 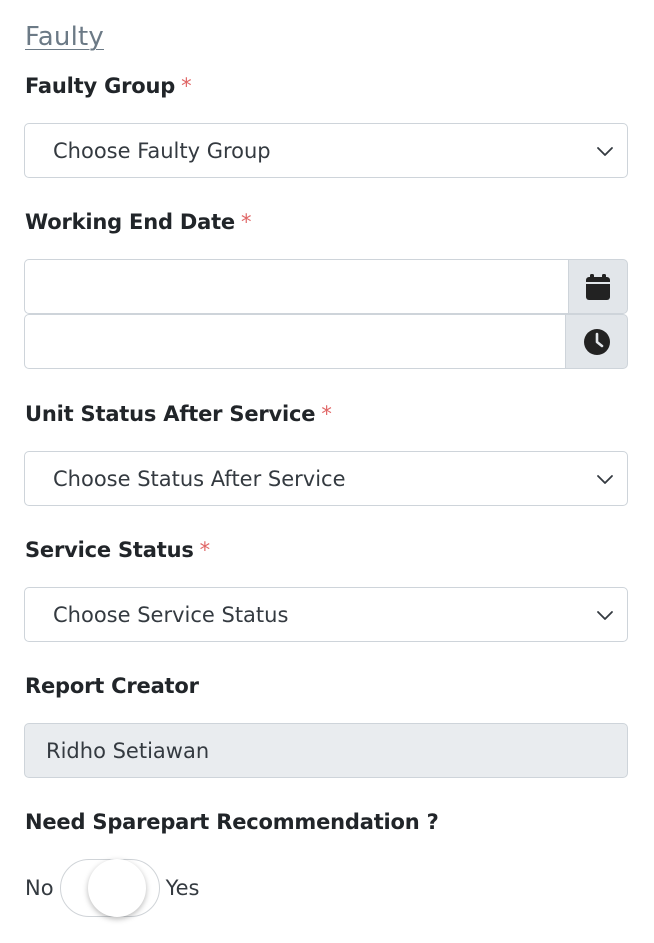 I want to click on faulty-group-select: Choose Faulty Group, so click(x=326, y=150).